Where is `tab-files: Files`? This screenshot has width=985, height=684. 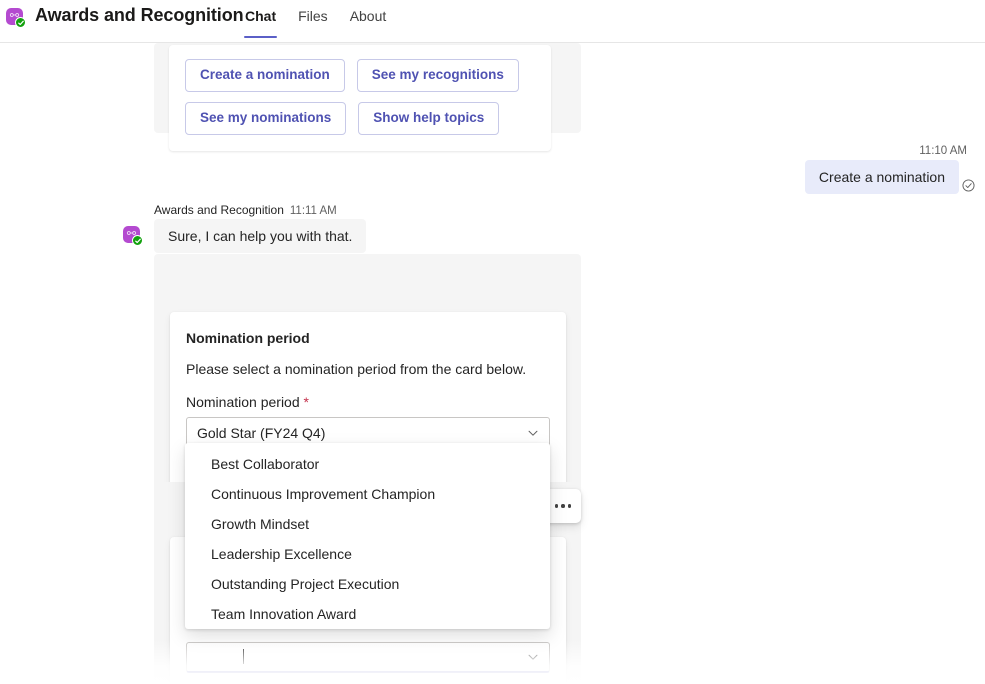
tab-files: Files is located at coordinates (313, 23).